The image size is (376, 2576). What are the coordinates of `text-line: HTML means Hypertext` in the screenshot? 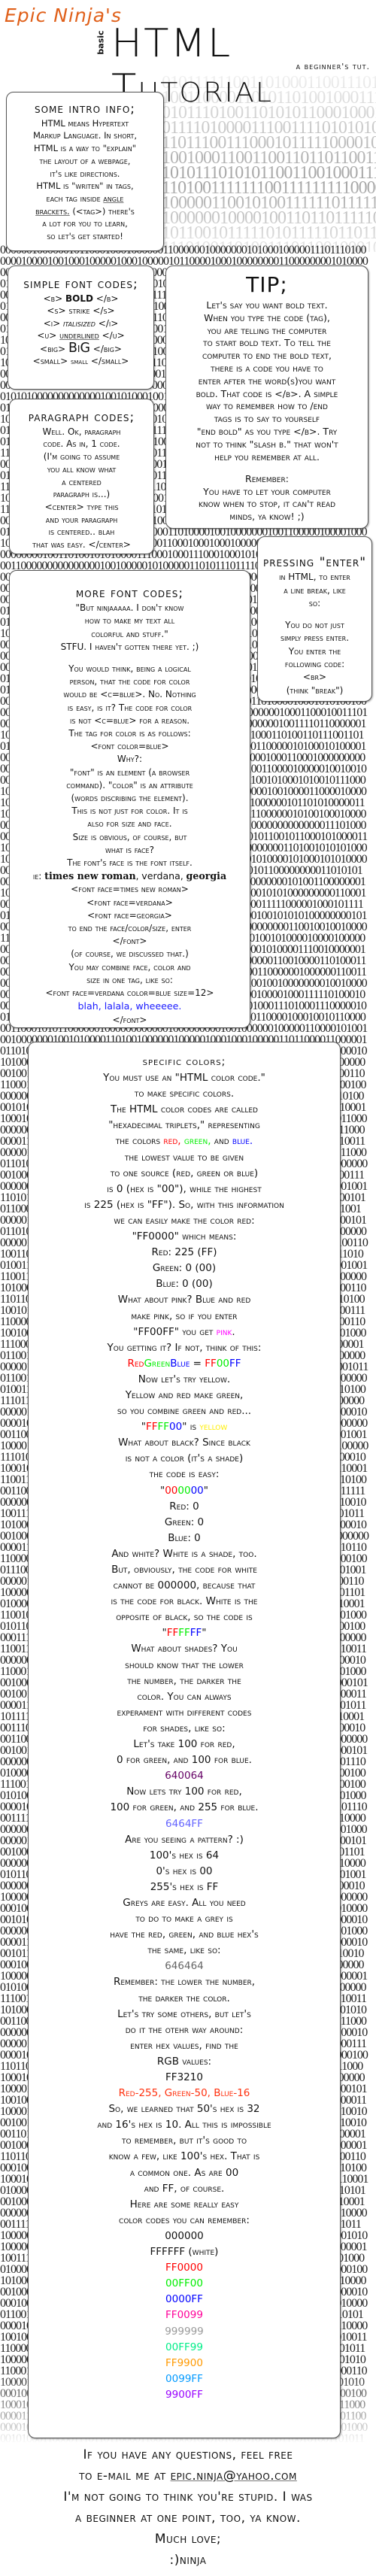 It's located at (85, 123).